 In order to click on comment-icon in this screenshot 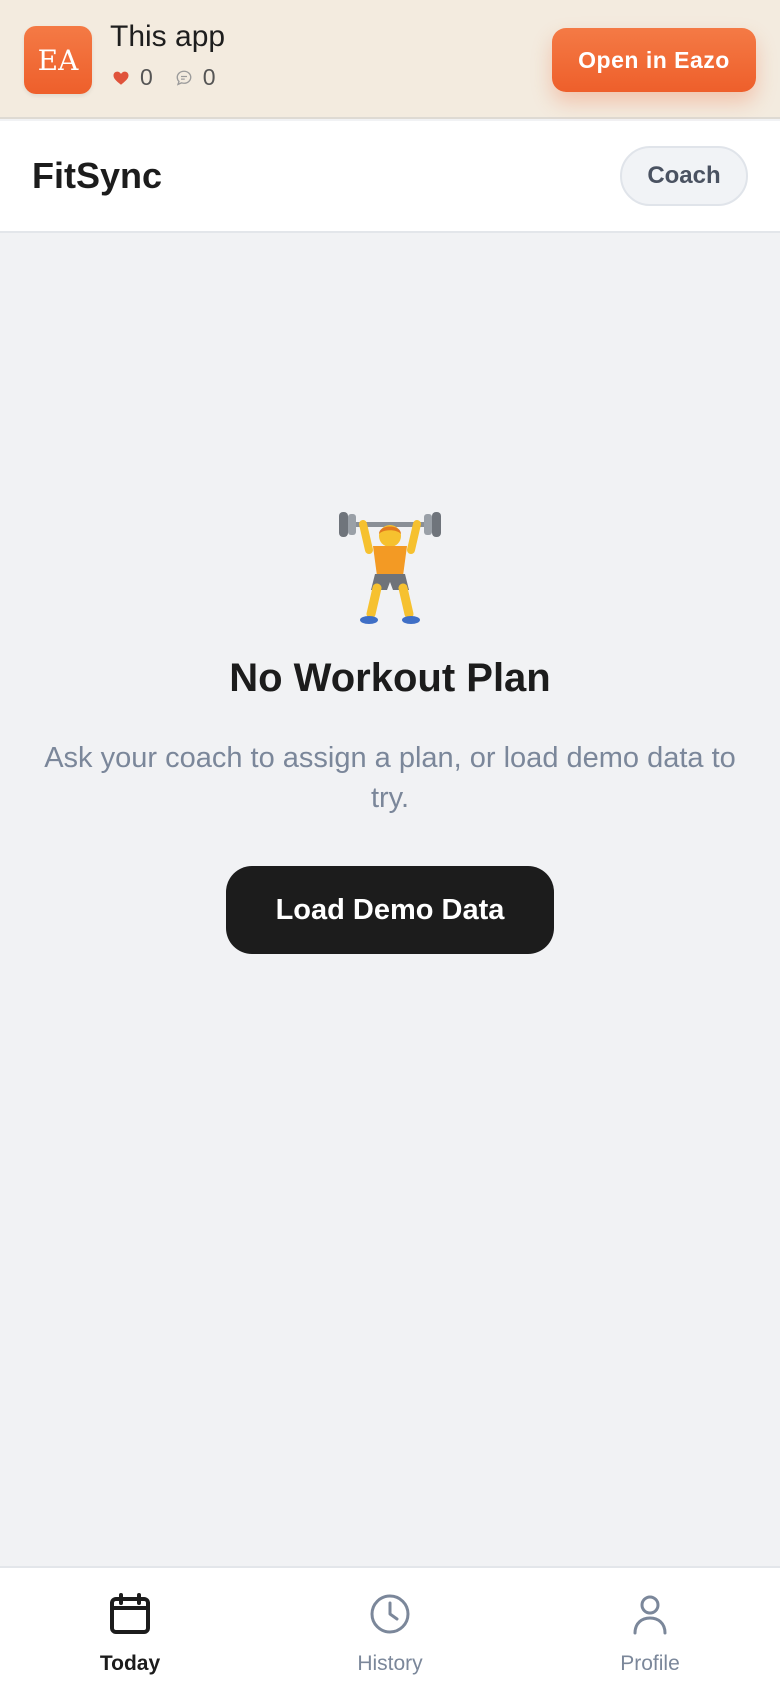, I will do `click(184, 78)`.